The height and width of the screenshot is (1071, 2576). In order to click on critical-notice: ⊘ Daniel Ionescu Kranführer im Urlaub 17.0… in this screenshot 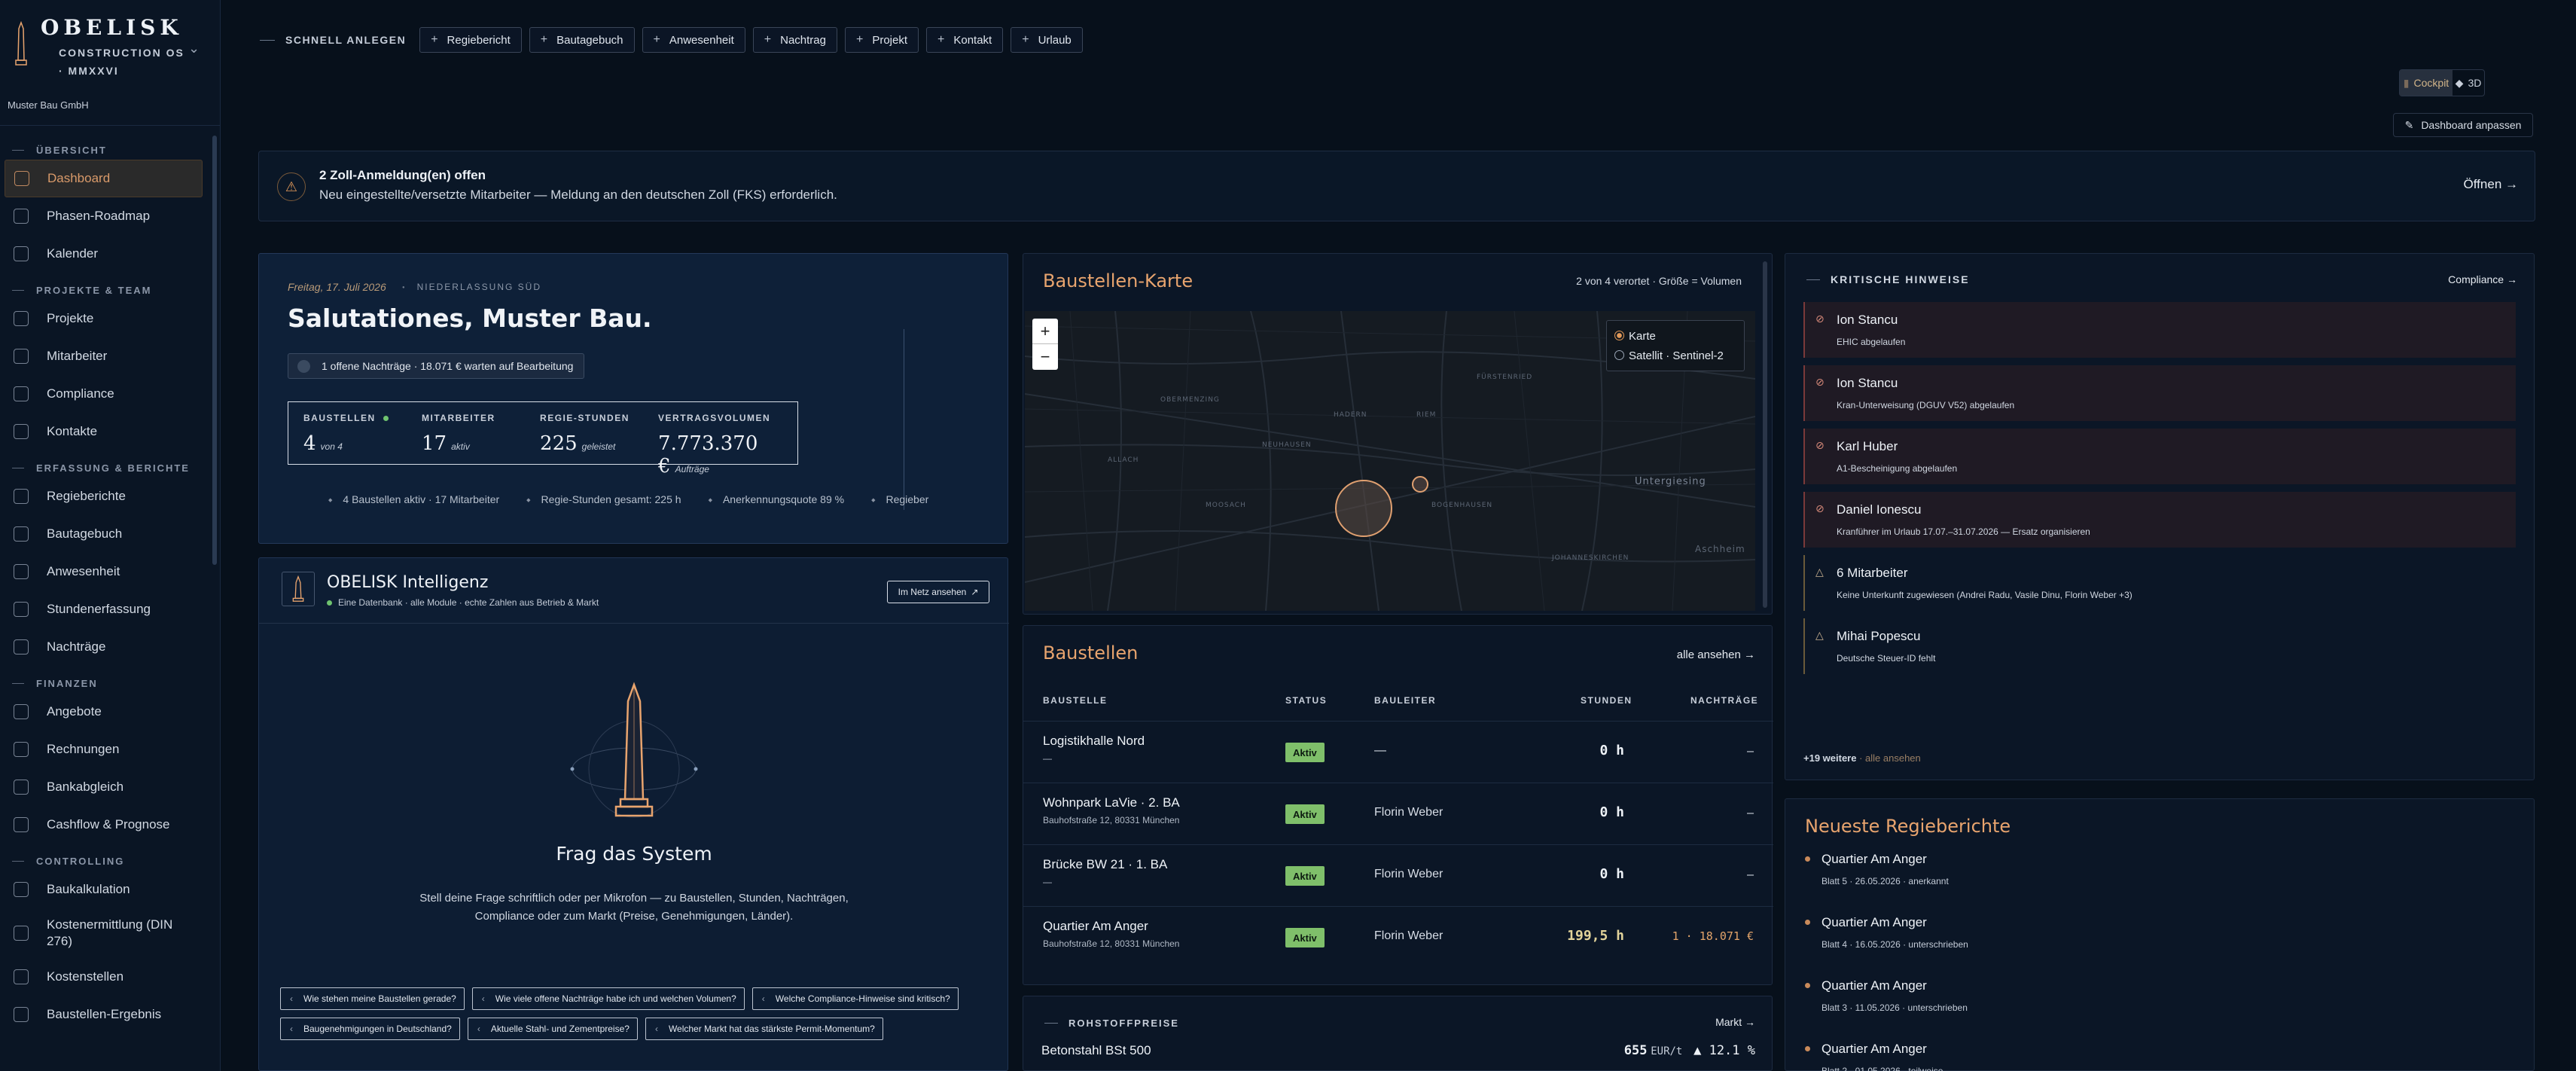, I will do `click(2159, 520)`.